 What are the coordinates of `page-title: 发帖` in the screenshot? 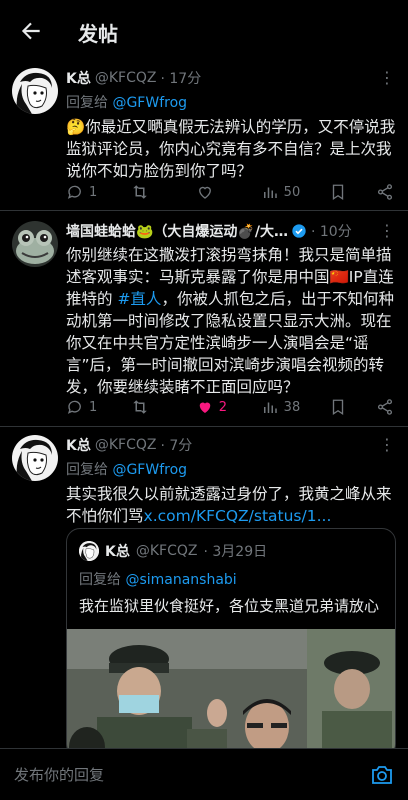 It's located at (98, 34).